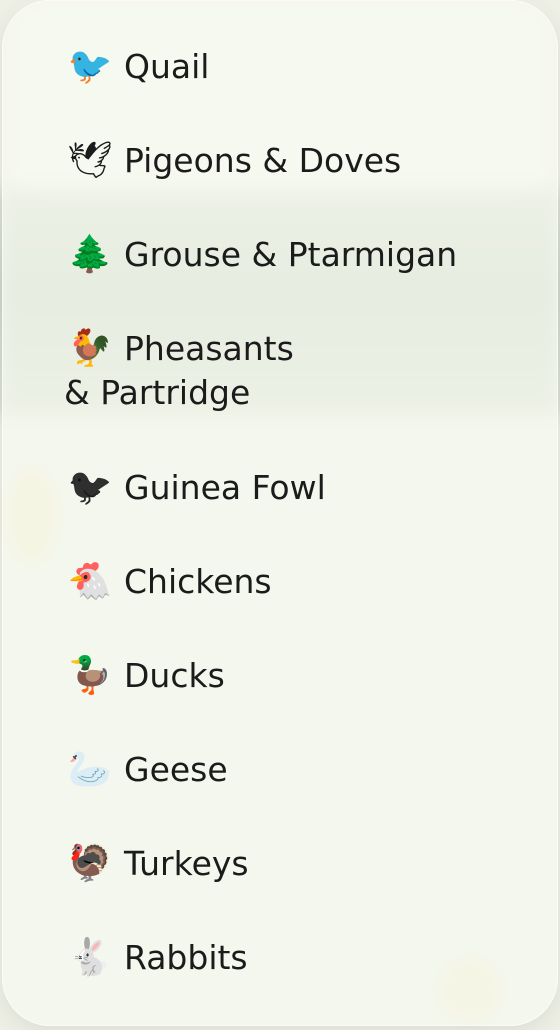 This screenshot has width=560, height=1030. What do you see at coordinates (209, 348) in the screenshot?
I see `menu-item-label: Pheasants` at bounding box center [209, 348].